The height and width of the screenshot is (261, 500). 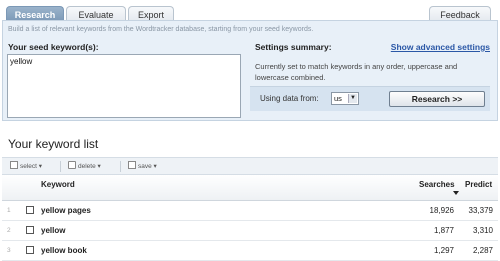 I want to click on research-button: Research >>, so click(x=437, y=99).